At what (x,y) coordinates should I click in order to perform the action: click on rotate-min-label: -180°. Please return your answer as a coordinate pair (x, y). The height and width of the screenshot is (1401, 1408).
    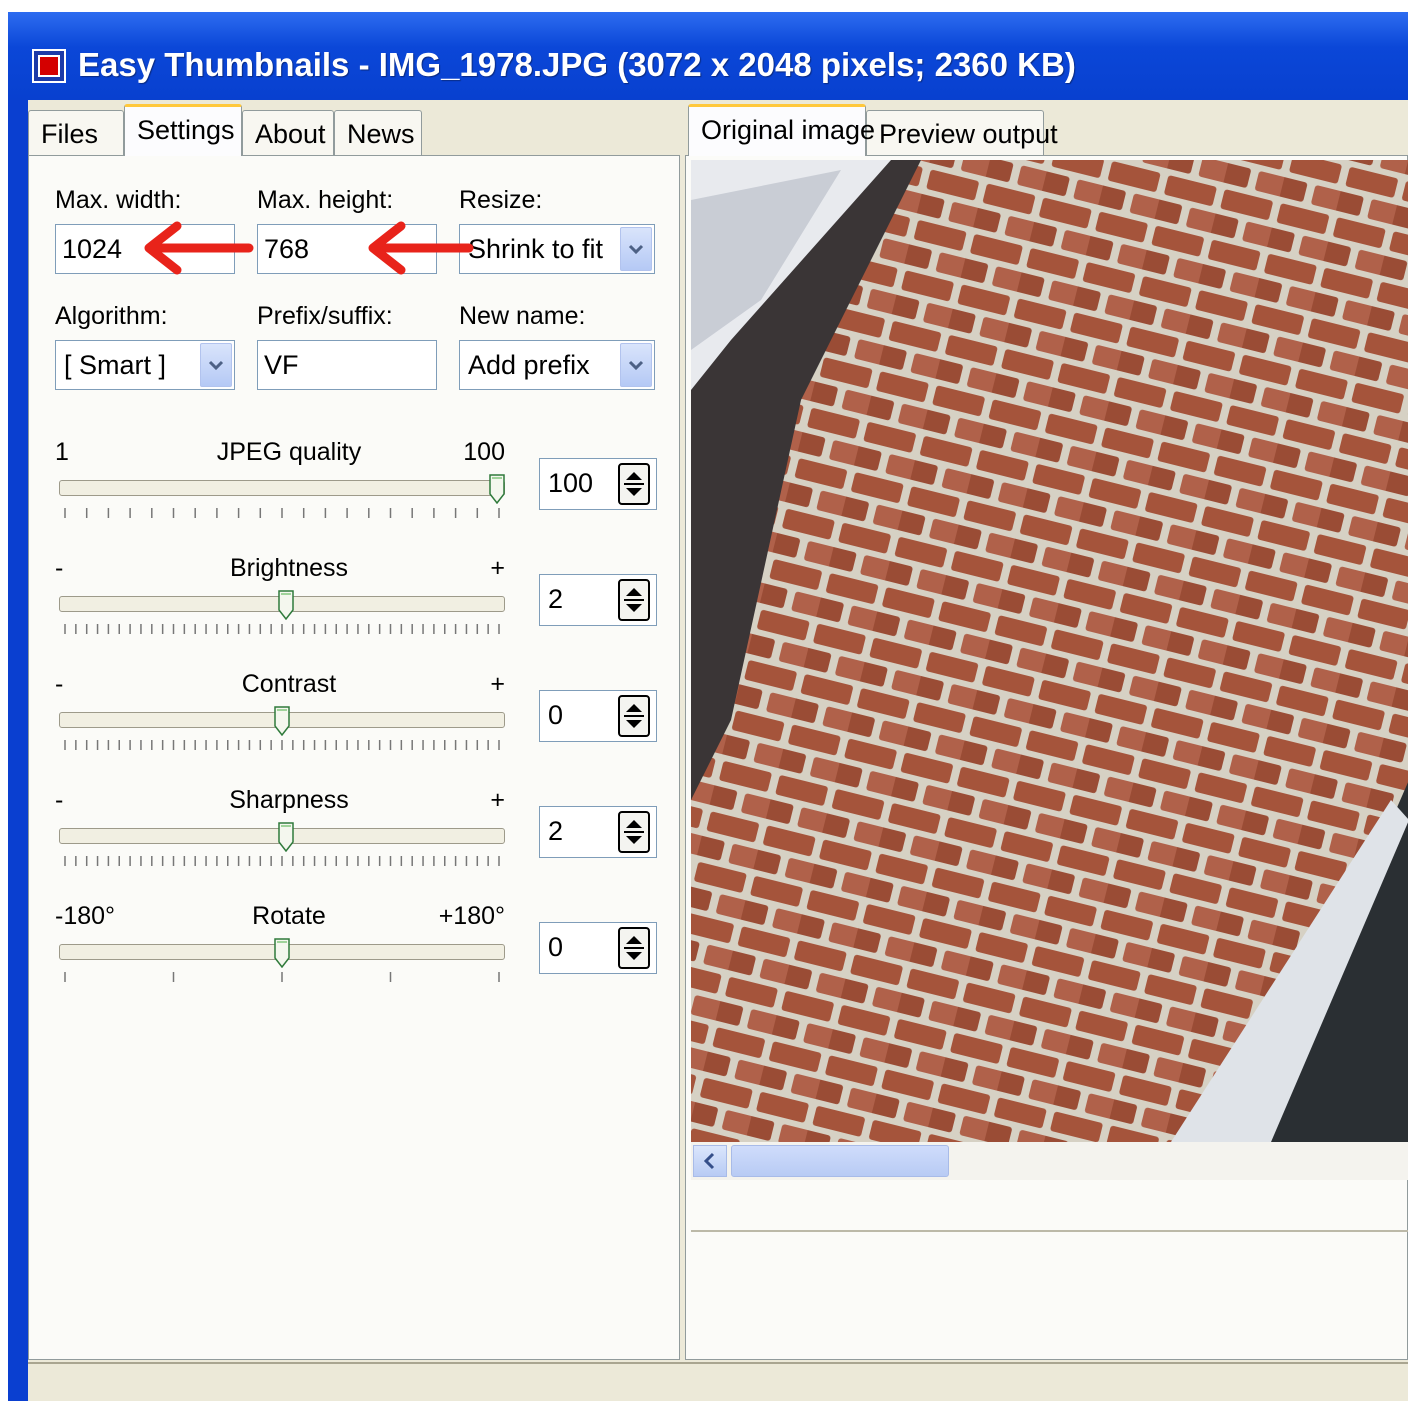
    Looking at the image, I should click on (85, 916).